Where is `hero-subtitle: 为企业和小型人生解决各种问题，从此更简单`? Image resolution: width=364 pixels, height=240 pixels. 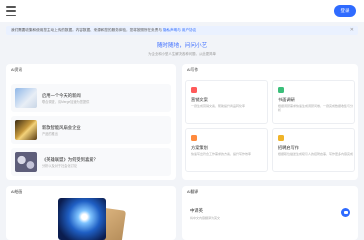
hero-subtitle: 为企业和小型人生解决各种问题，从此更简单 is located at coordinates (182, 54).